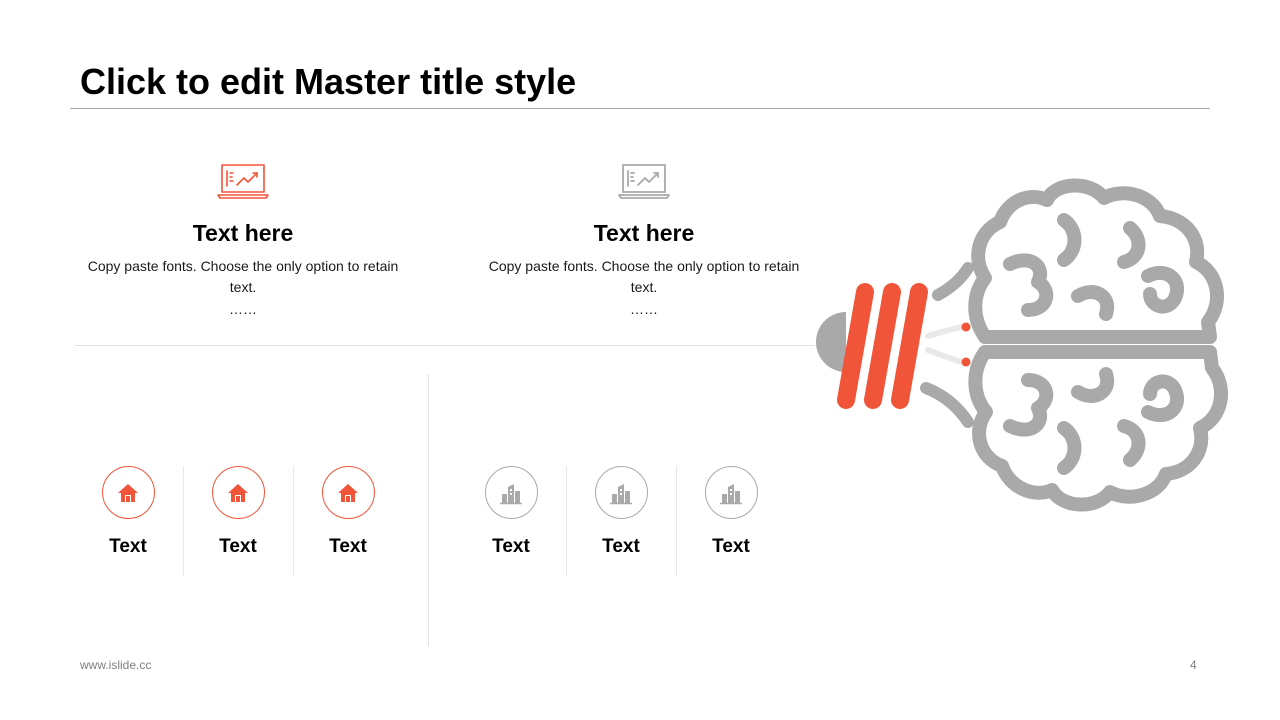  What do you see at coordinates (116, 665) in the screenshot?
I see `footer-url: www.islide.cc` at bounding box center [116, 665].